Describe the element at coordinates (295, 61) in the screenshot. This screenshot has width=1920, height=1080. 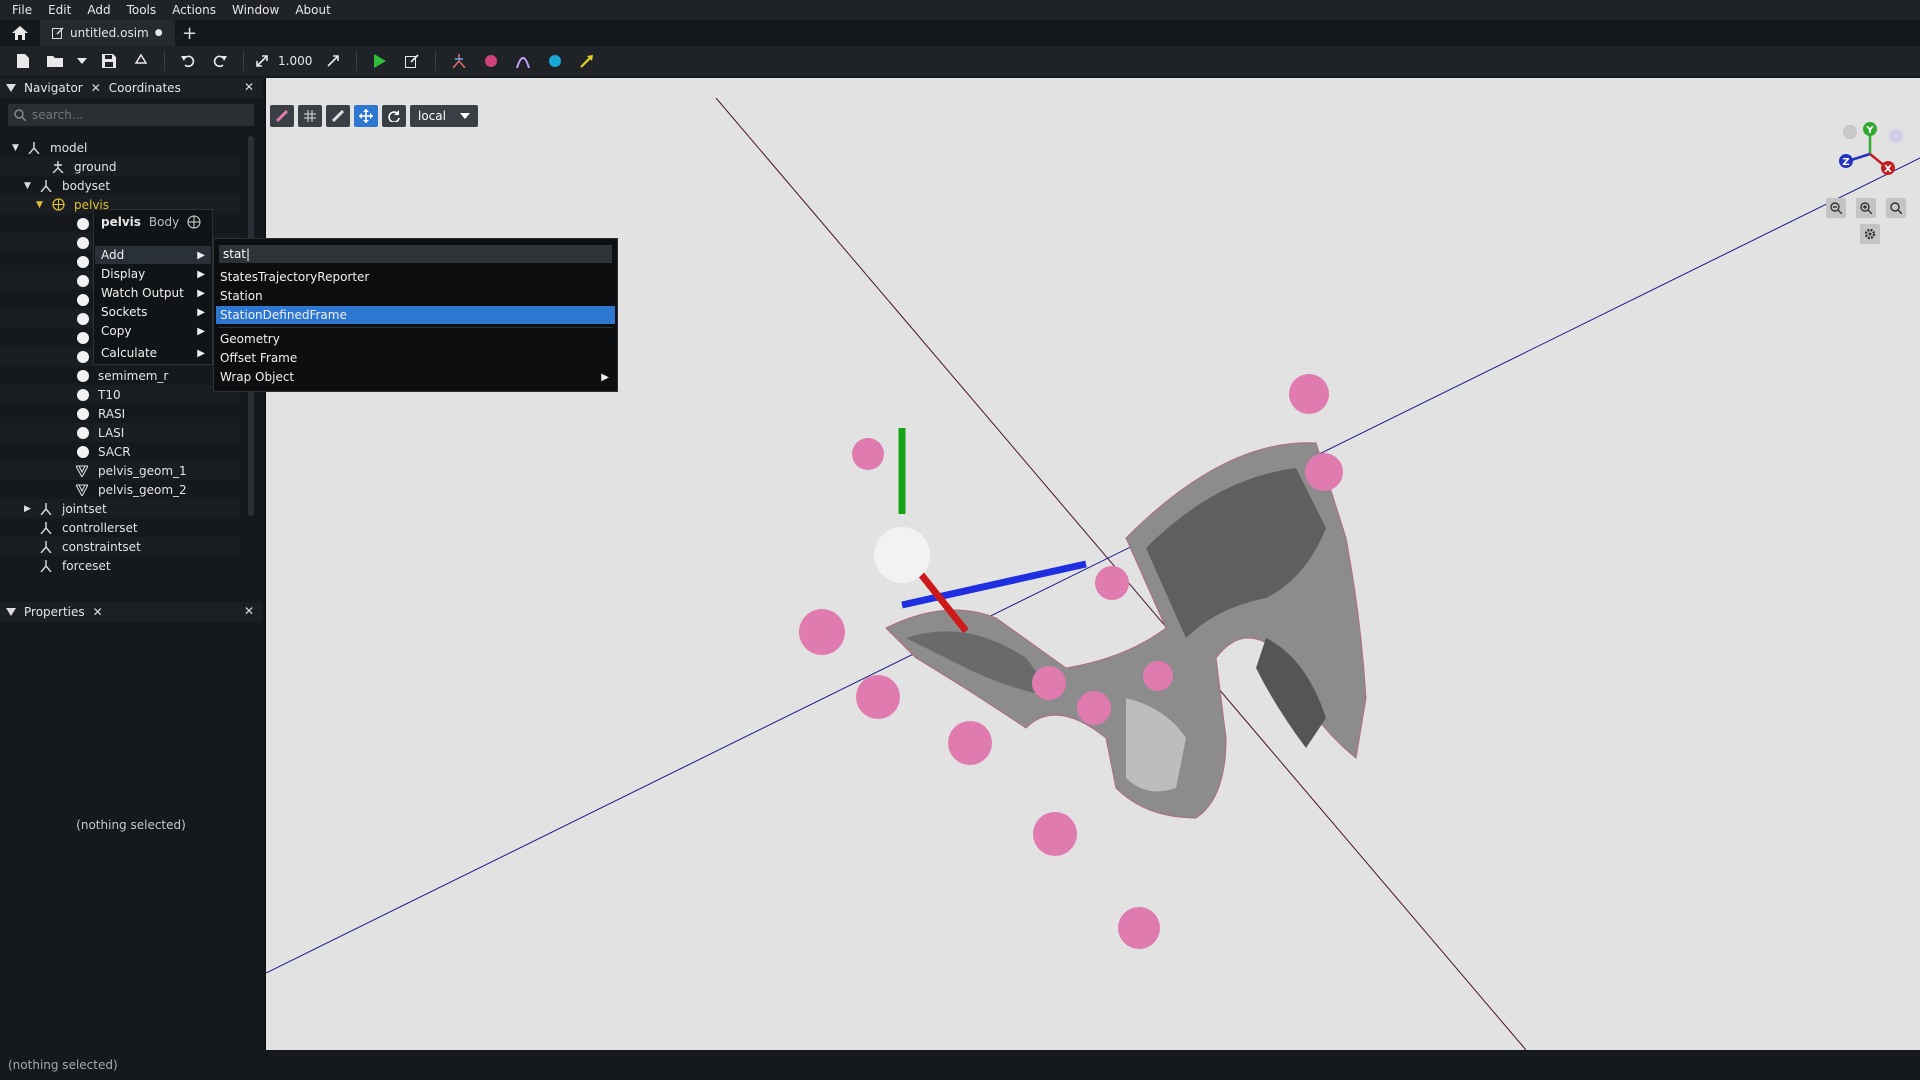
I see `scale-factor-value: 1.000` at that location.